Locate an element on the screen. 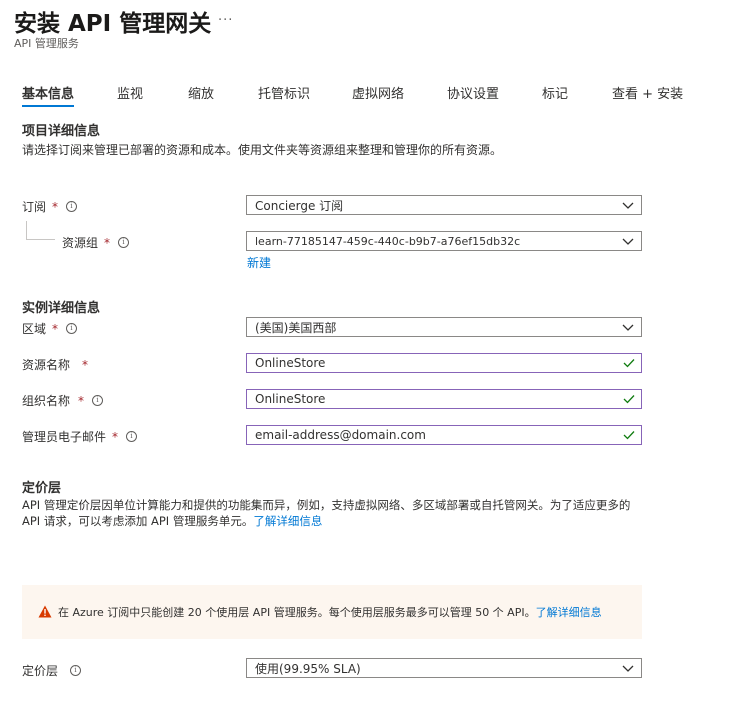  admin-email-label-text: 管理员电子邮件 is located at coordinates (64, 437).